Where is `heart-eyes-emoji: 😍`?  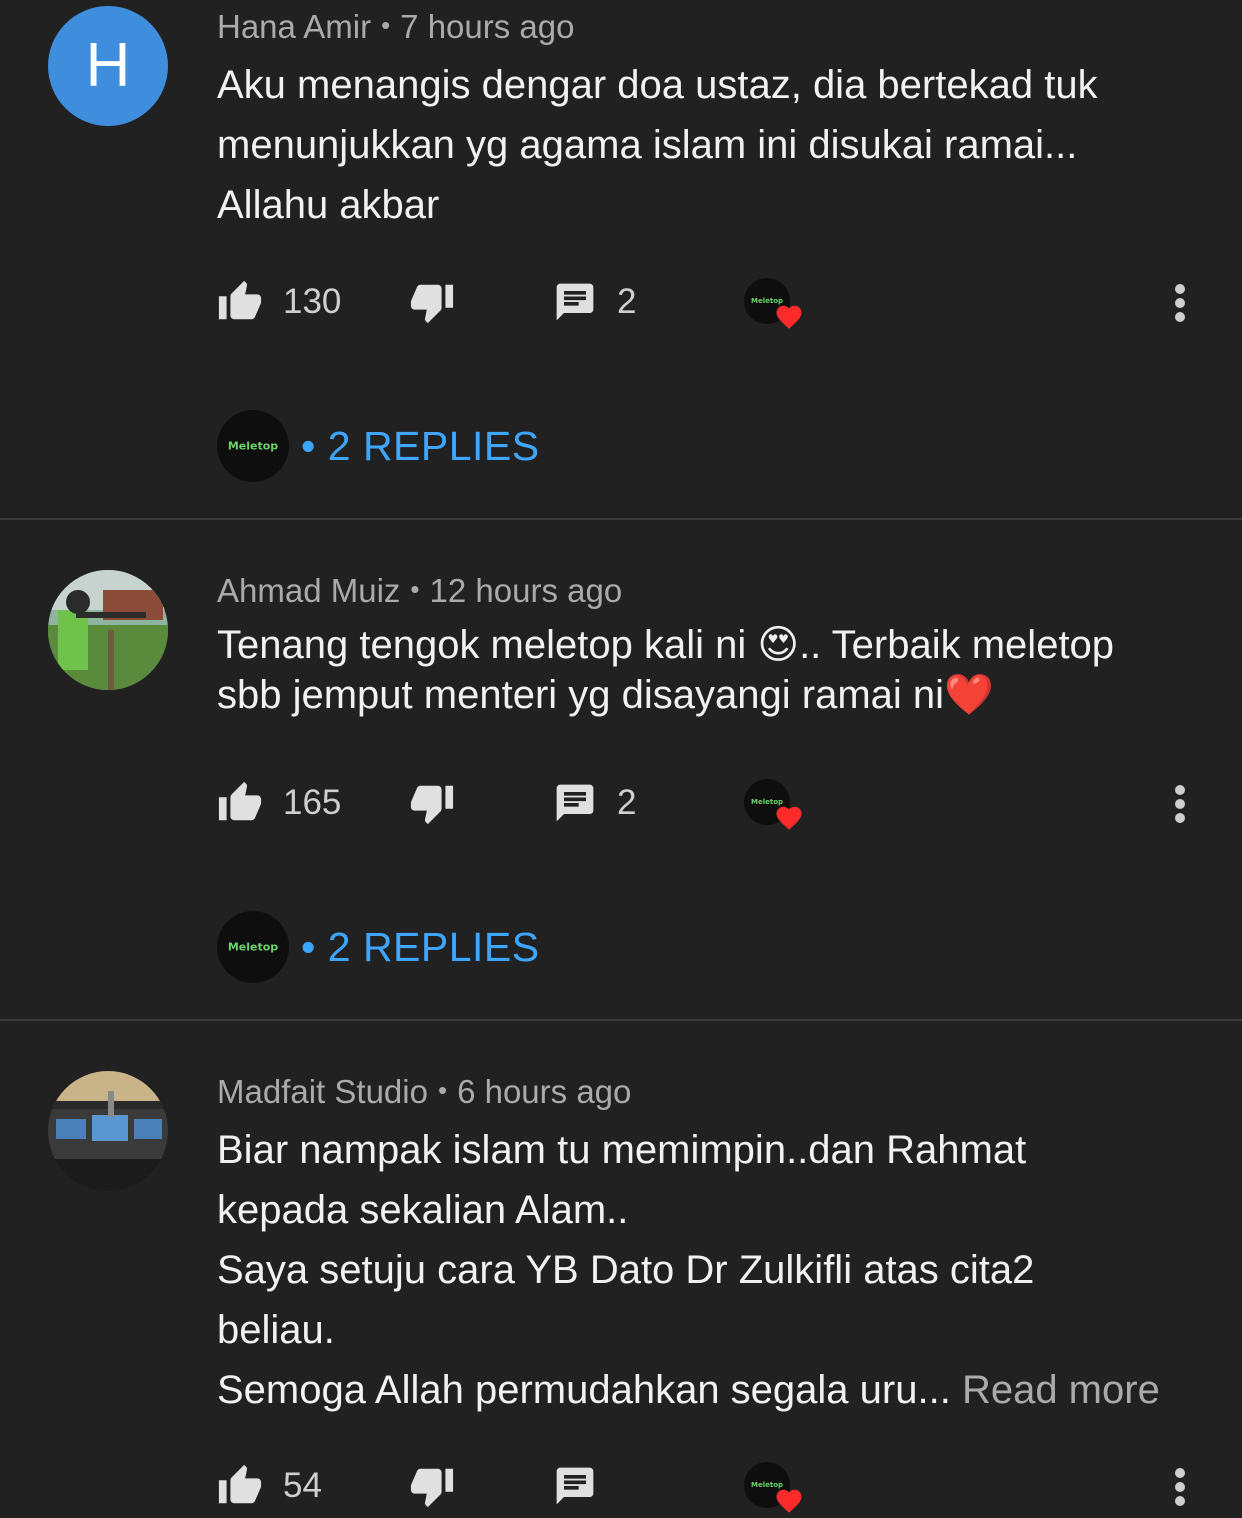 heart-eyes-emoji: 😍 is located at coordinates (778, 645).